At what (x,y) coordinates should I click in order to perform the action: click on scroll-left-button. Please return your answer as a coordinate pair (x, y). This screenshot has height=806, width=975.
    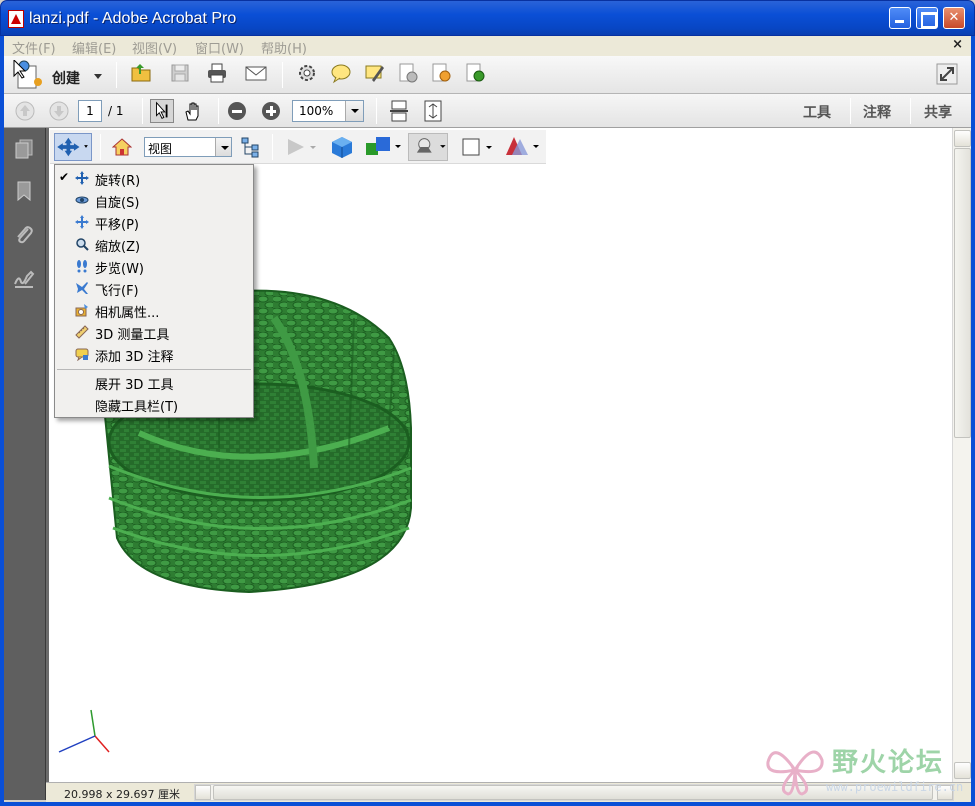
    Looking at the image, I should click on (203, 792).